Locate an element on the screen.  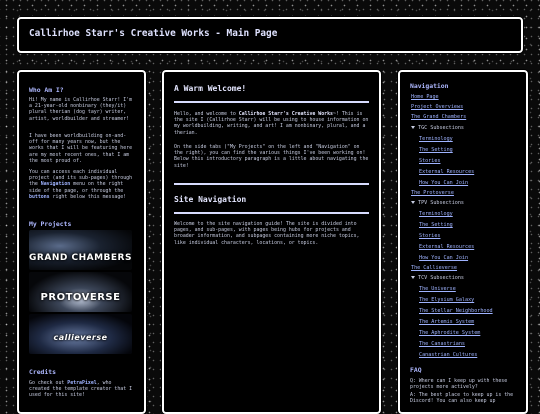
about-p3-navigation: Navigation is located at coordinates (55, 184).